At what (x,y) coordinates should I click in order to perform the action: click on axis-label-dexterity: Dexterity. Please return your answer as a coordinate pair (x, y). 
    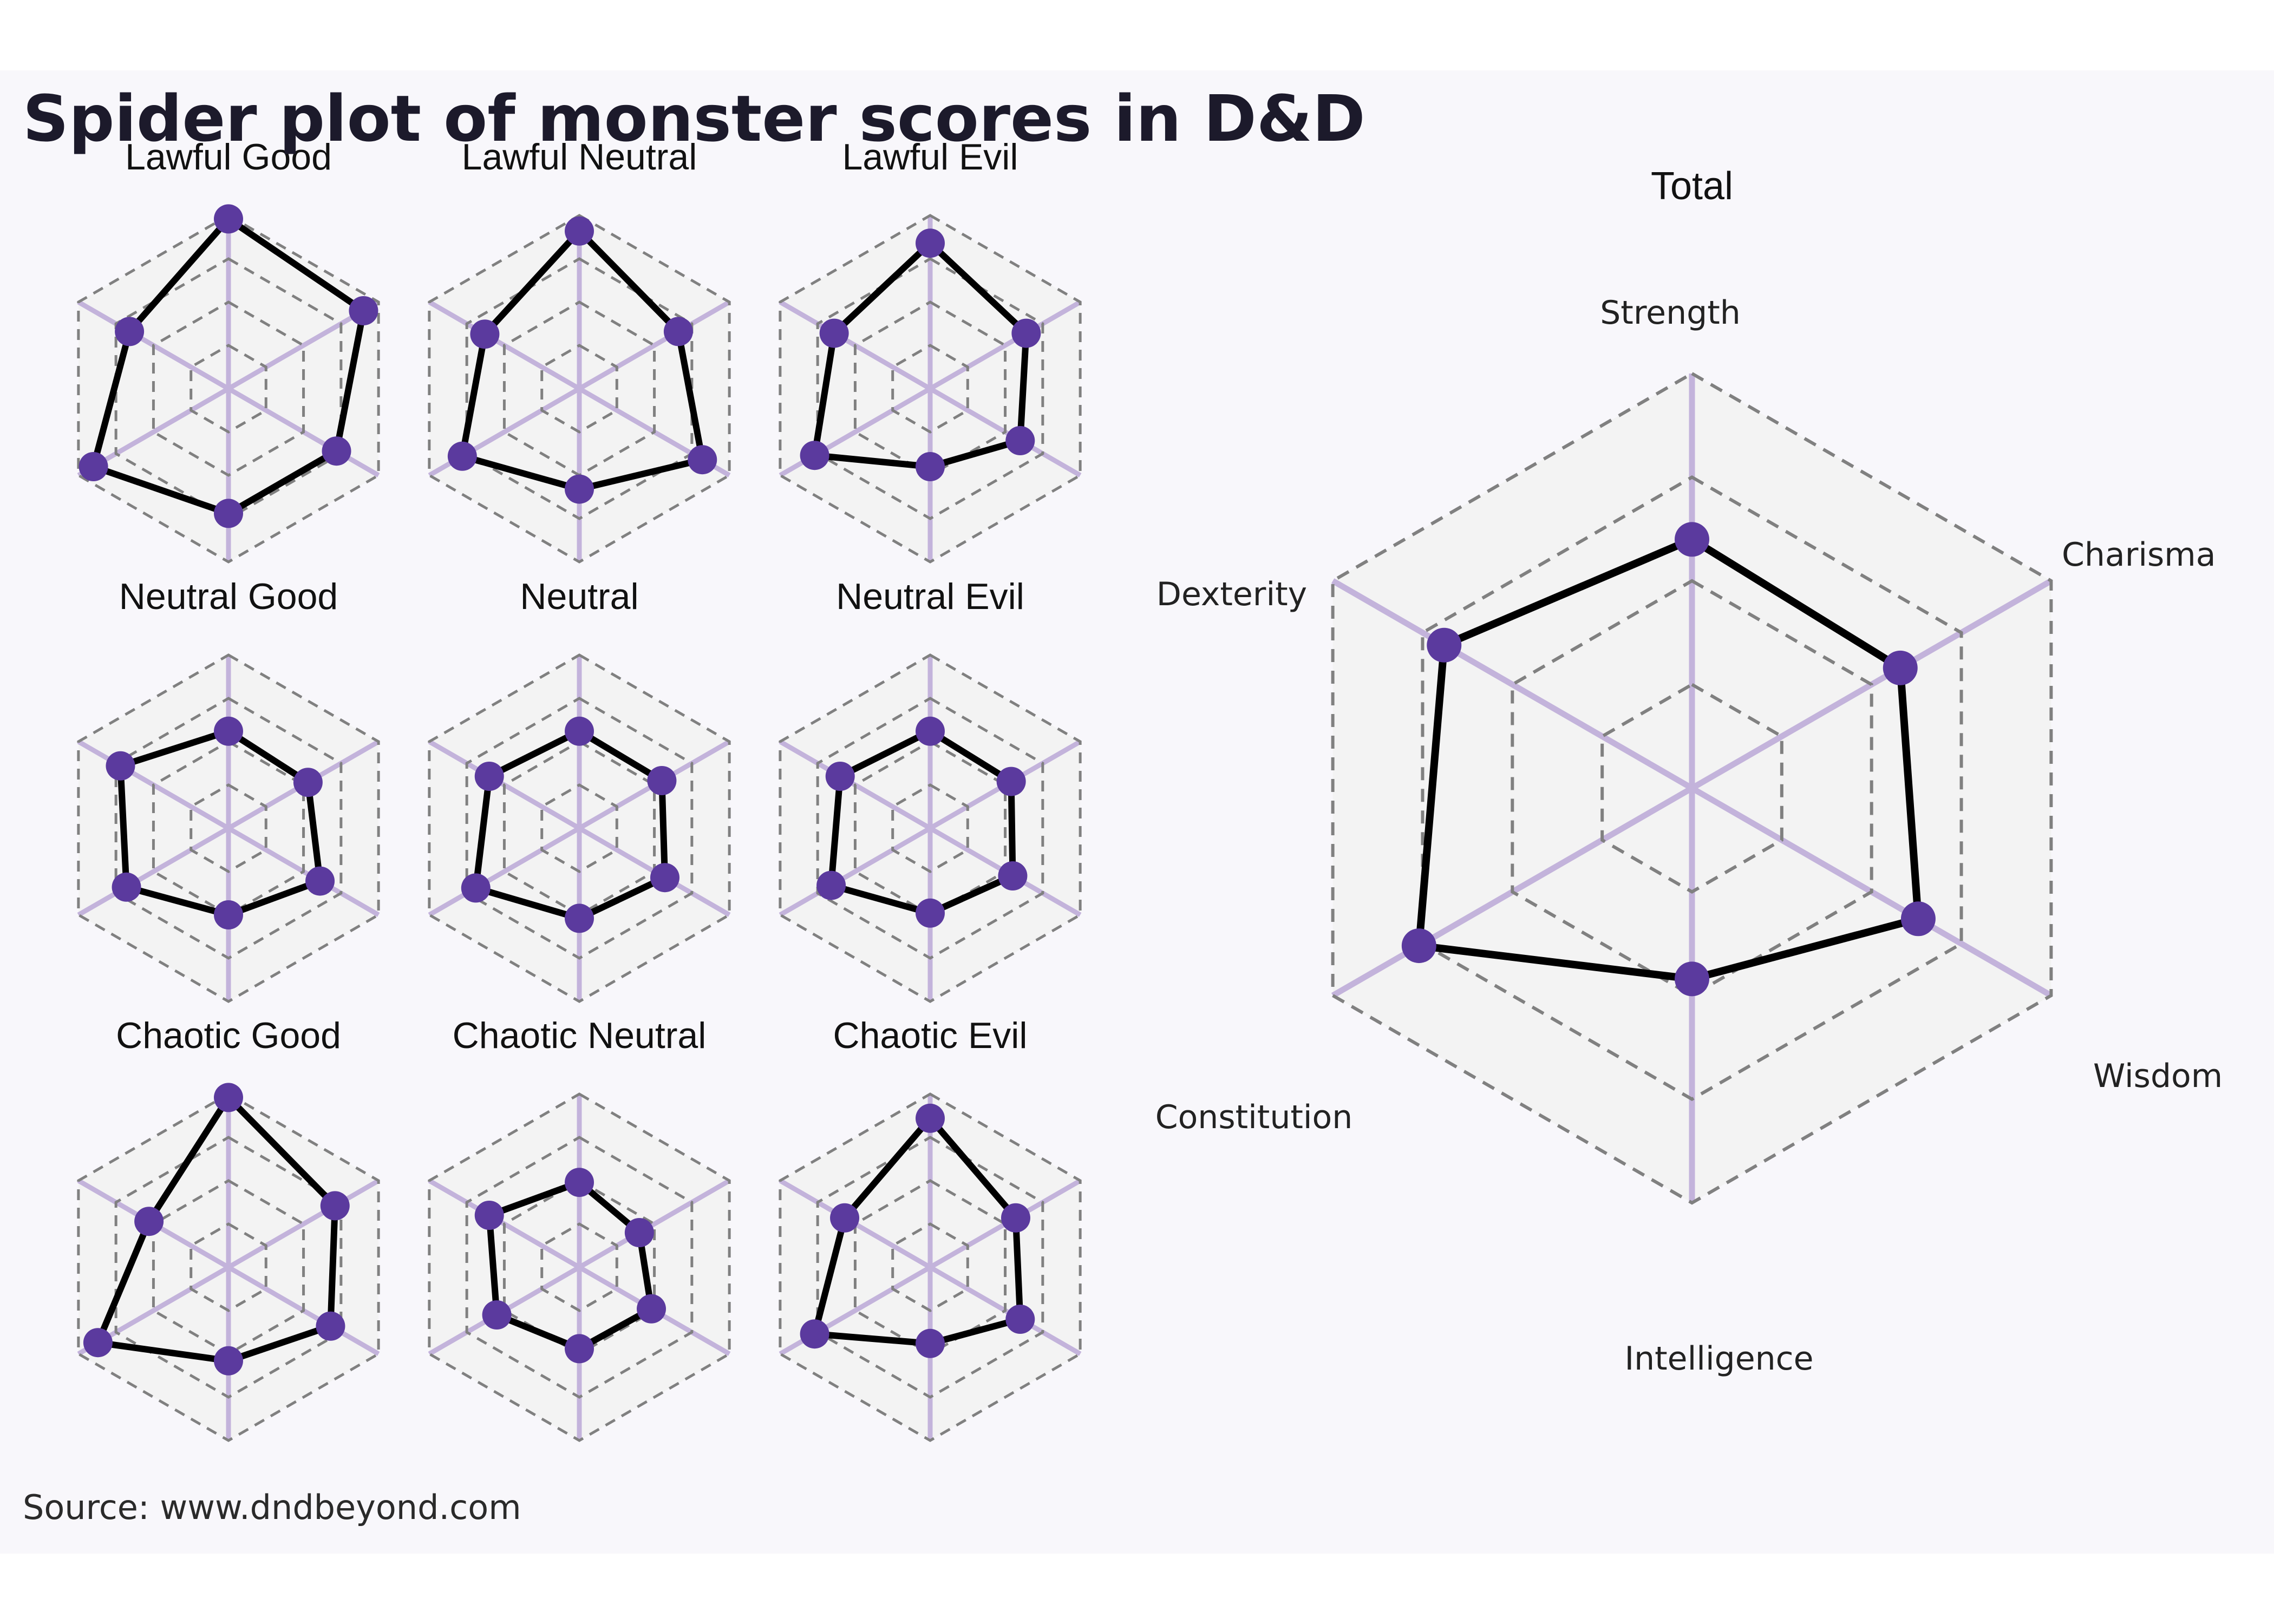
    Looking at the image, I should click on (1232, 594).